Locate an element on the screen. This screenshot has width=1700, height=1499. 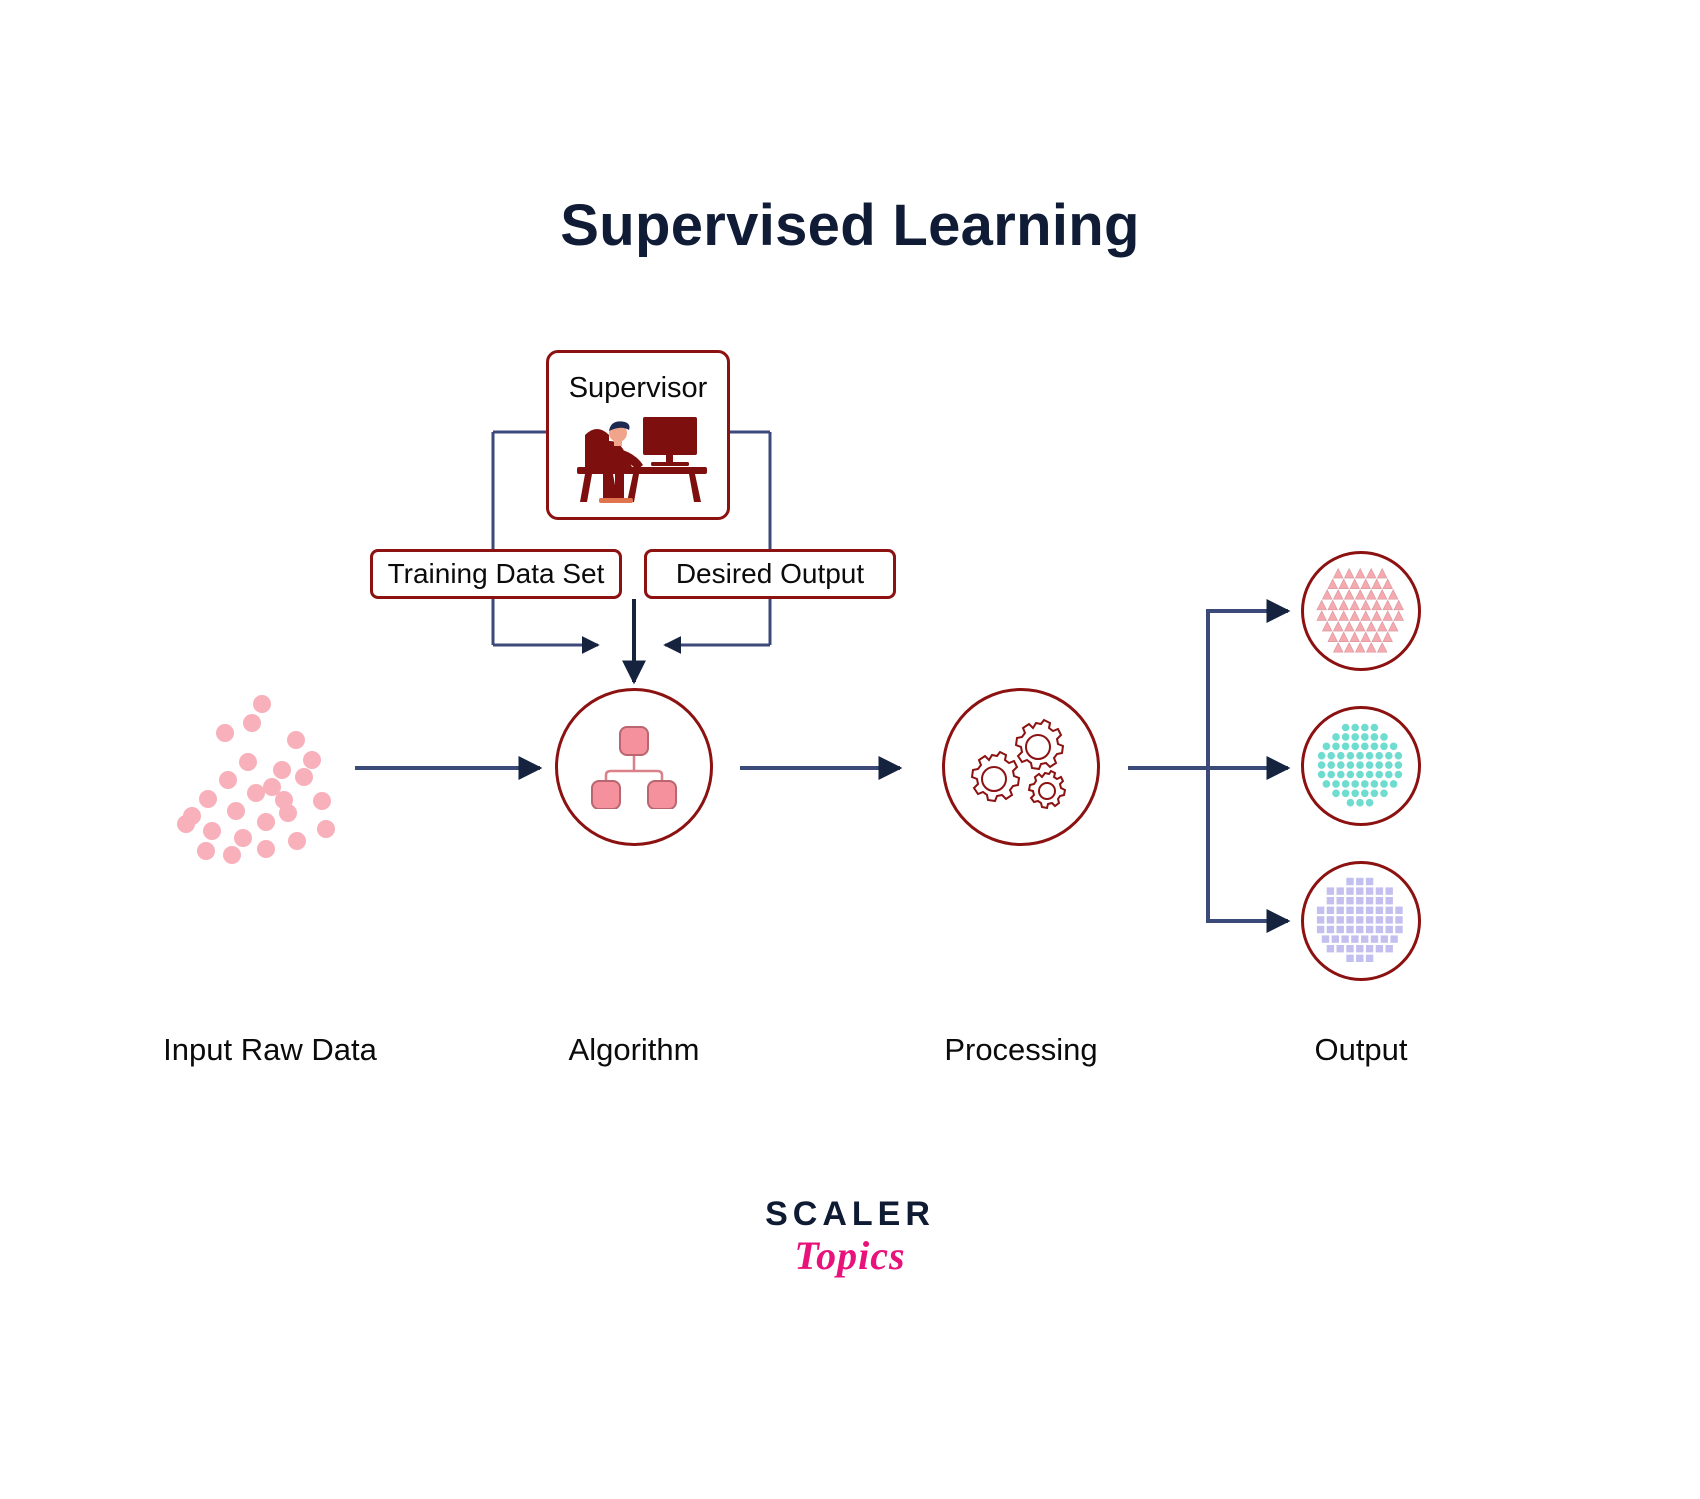
triangle-cluster-icon is located at coordinates (1360, 610).